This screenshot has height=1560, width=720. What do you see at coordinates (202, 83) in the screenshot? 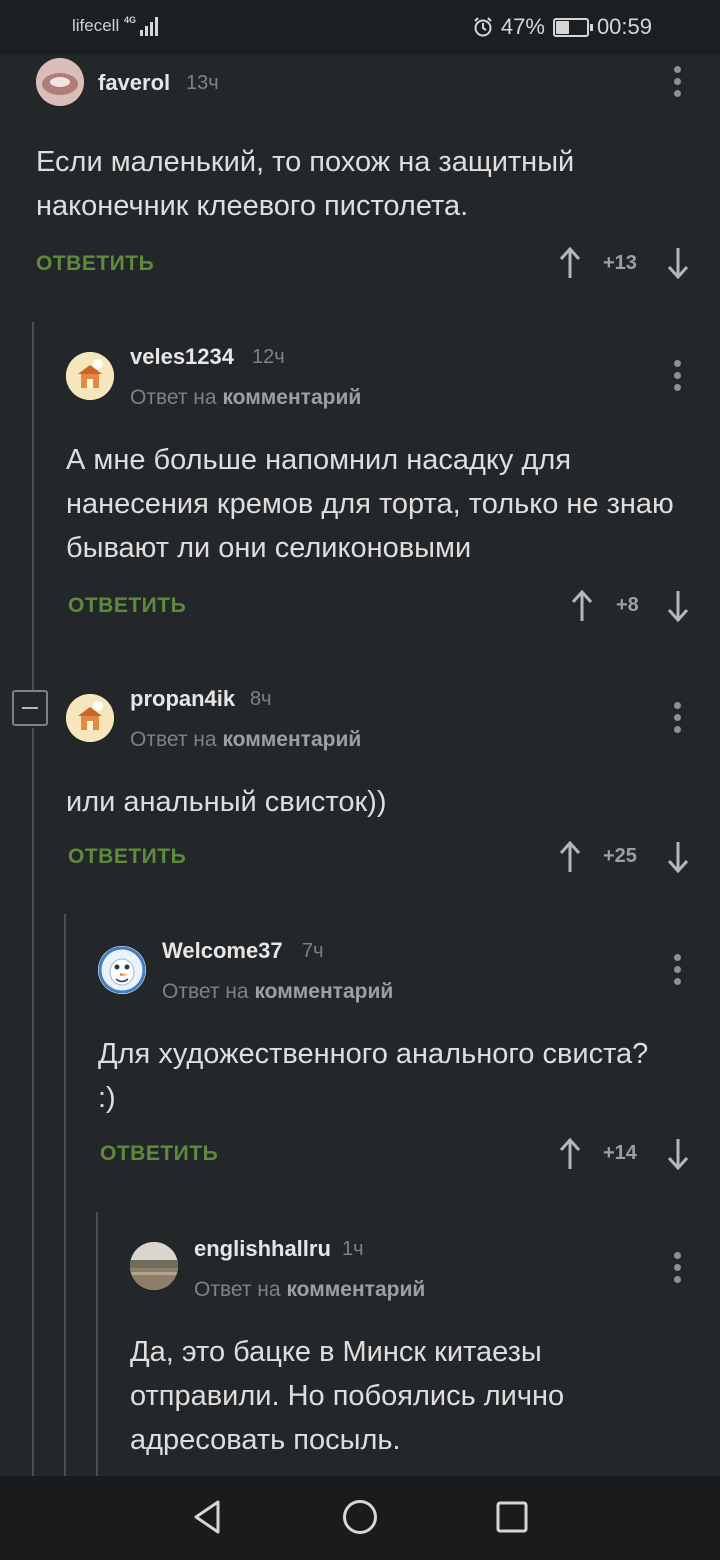
I see `comment-time: 13ч` at bounding box center [202, 83].